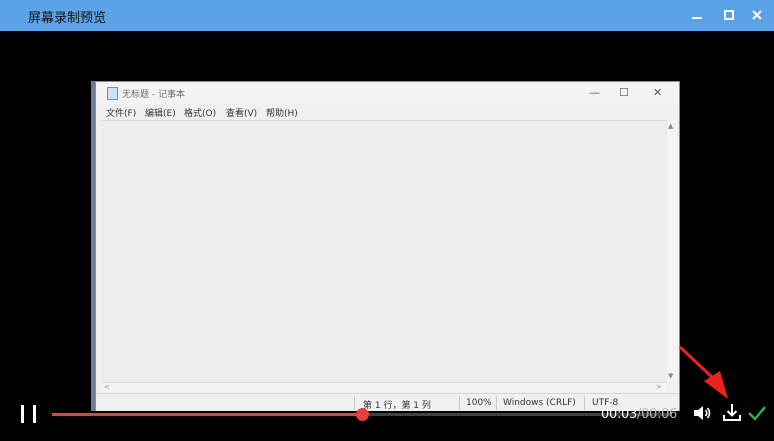  What do you see at coordinates (658, 92) in the screenshot?
I see `notepad-close-icon: ✕` at bounding box center [658, 92].